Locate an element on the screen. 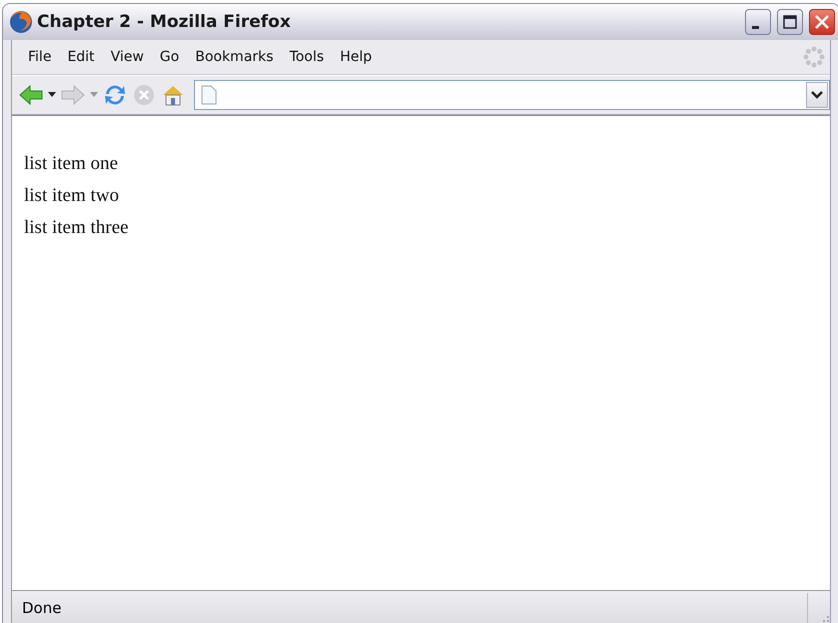 The height and width of the screenshot is (623, 838). list-item: list item three is located at coordinates (77, 228).